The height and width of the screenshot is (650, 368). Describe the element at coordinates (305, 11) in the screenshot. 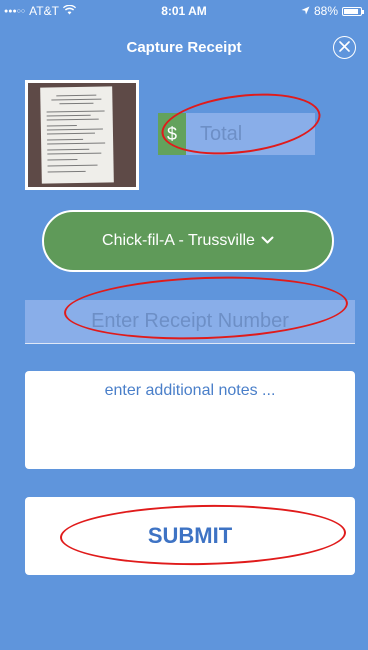

I see `location-arrow-icon` at that location.